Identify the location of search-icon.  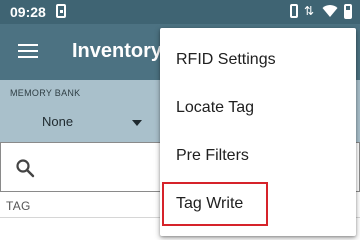
(25, 168).